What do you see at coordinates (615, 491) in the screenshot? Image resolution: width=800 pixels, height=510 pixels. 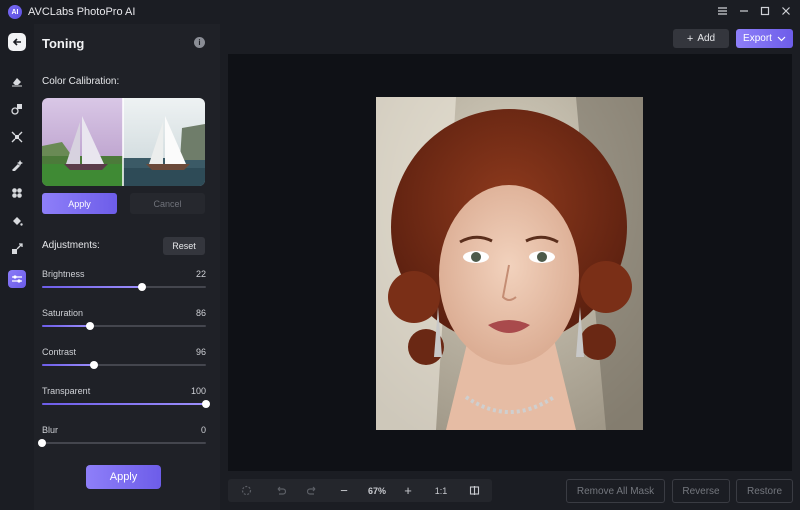 I see `remove-all-mask-button: Remove All Mask` at bounding box center [615, 491].